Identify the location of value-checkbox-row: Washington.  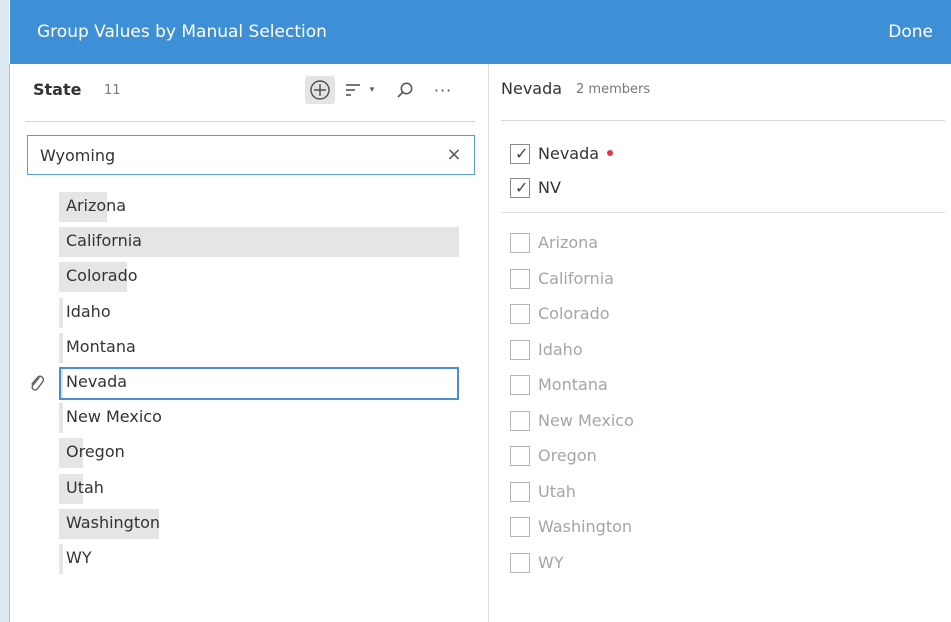
(718, 527).